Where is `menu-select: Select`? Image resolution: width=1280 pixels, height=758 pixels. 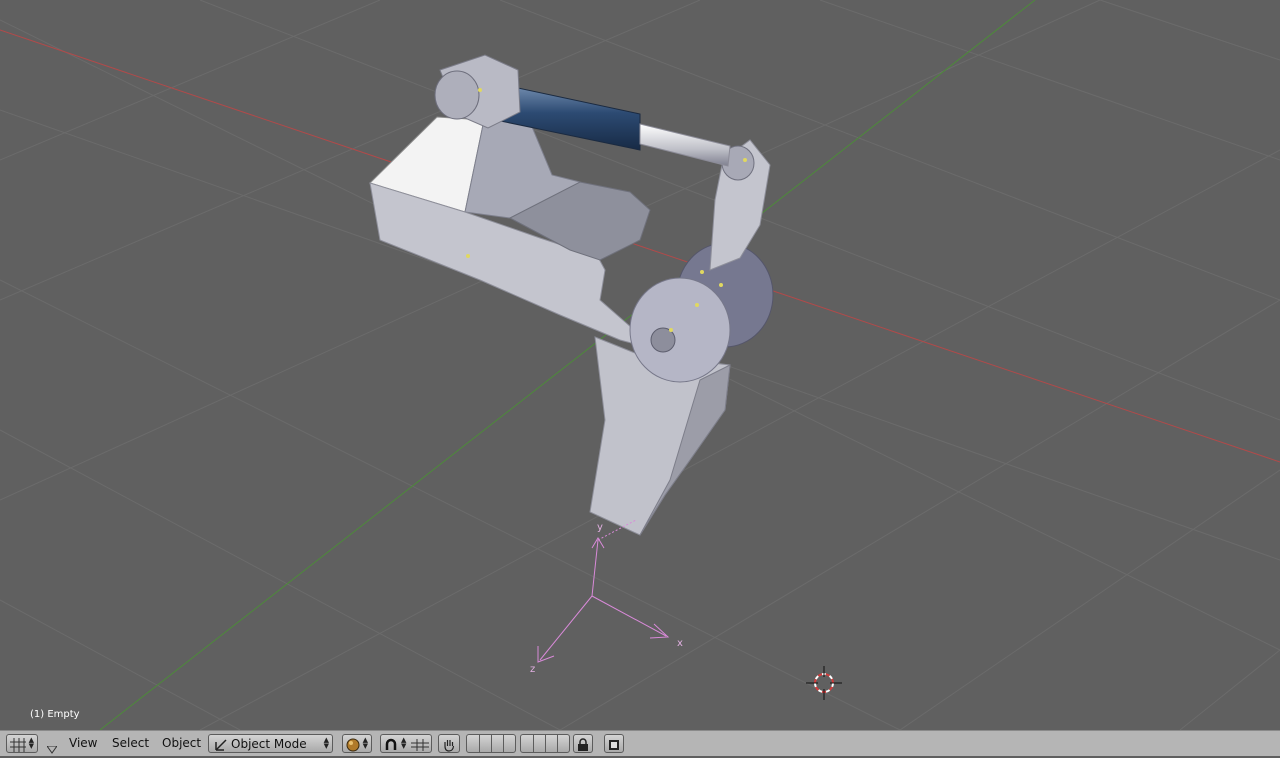
menu-select: Select is located at coordinates (130, 743).